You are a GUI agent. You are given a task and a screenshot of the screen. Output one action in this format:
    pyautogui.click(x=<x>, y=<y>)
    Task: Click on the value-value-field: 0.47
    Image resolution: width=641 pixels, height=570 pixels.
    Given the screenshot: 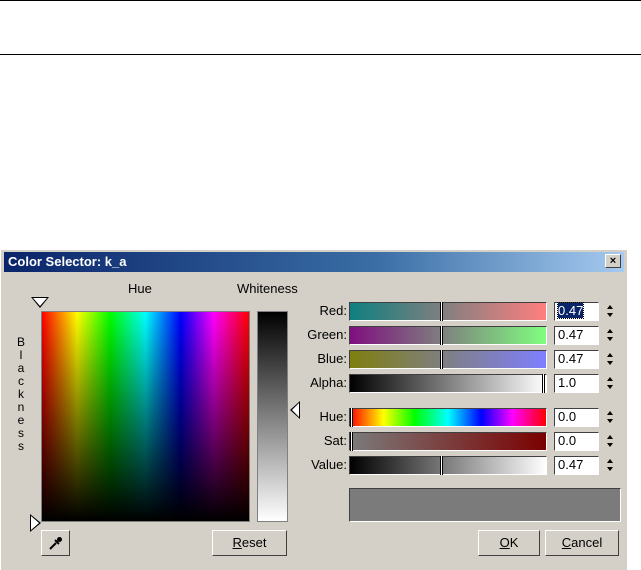 What is the action you would take?
    pyautogui.click(x=576, y=465)
    